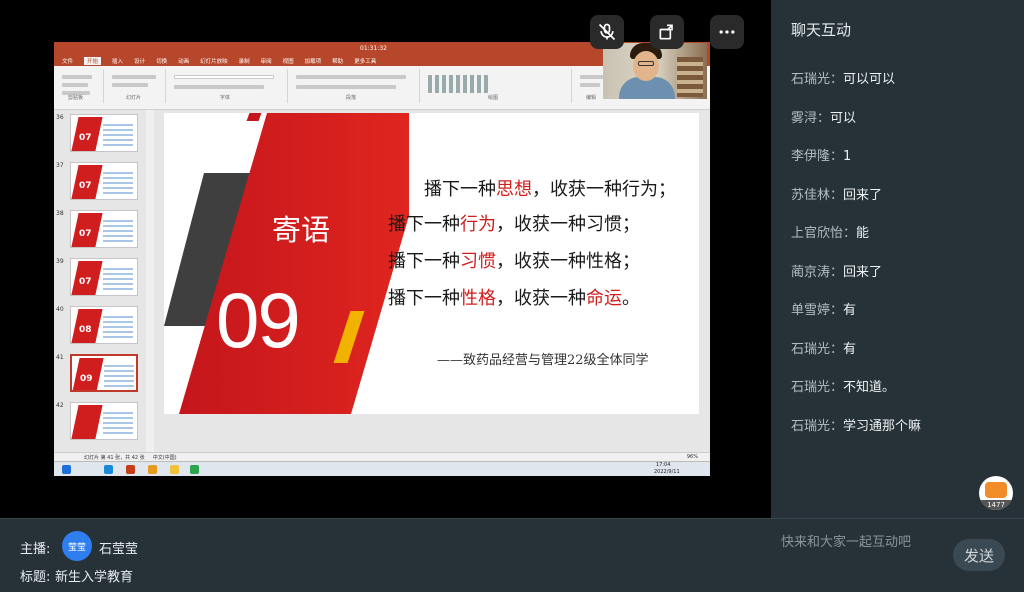 The width and height of the screenshot is (1024, 592). Describe the element at coordinates (667, 32) in the screenshot. I see `rotate-icon` at that location.